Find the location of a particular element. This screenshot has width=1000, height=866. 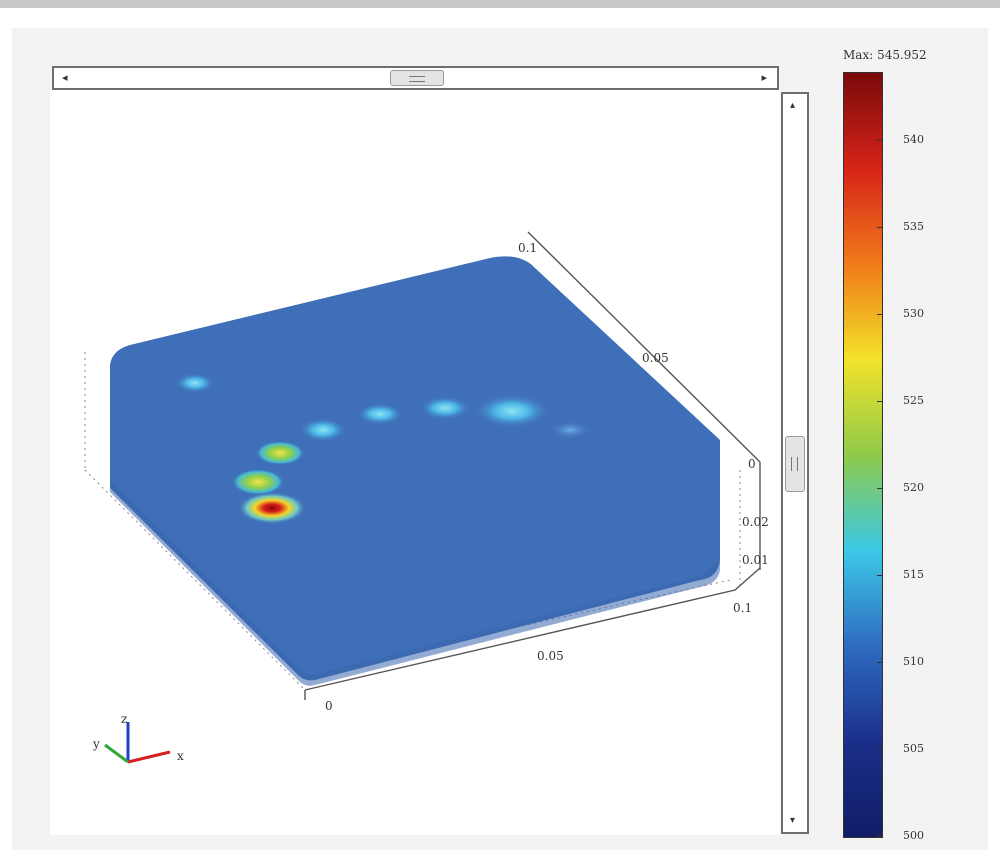

triad-y-label: y is located at coordinates (96, 744).